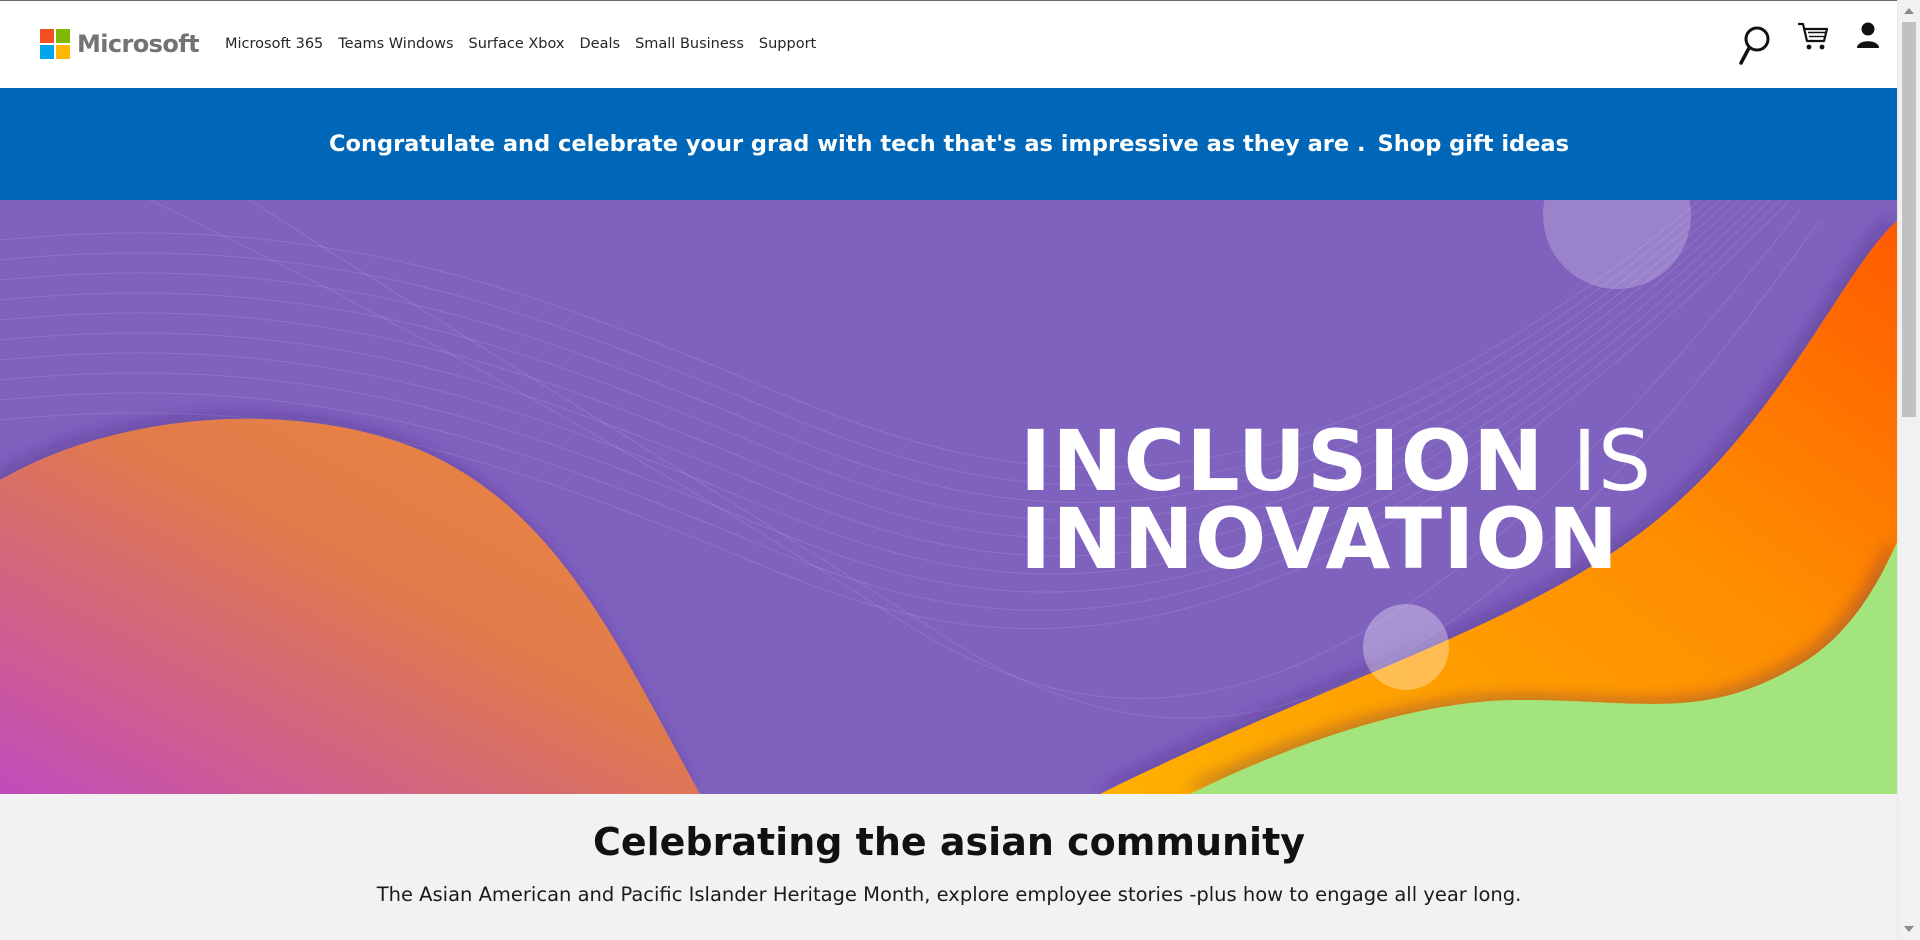 This screenshot has width=1920, height=940. I want to click on microsoft-logo-icon, so click(55, 44).